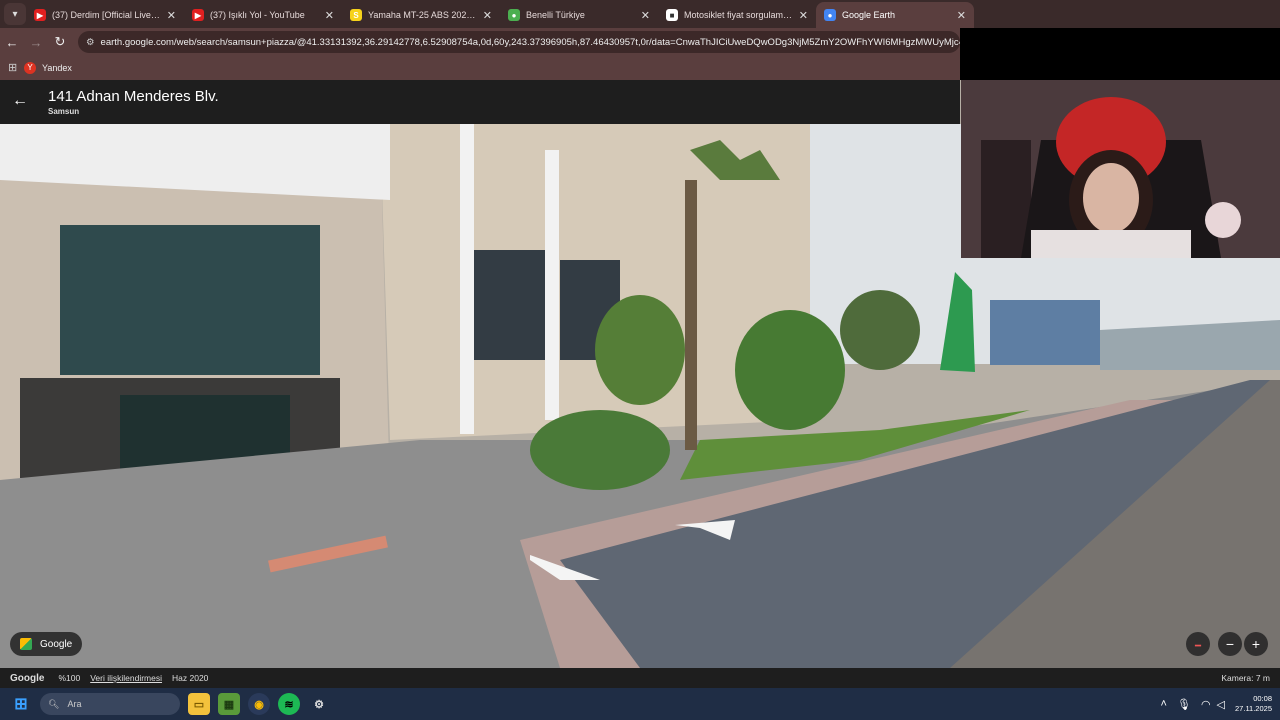 Image resolution: width=1280 pixels, height=720 pixels. Describe the element at coordinates (64, 111) in the screenshot. I see `place-subtitle: Samsun` at that location.